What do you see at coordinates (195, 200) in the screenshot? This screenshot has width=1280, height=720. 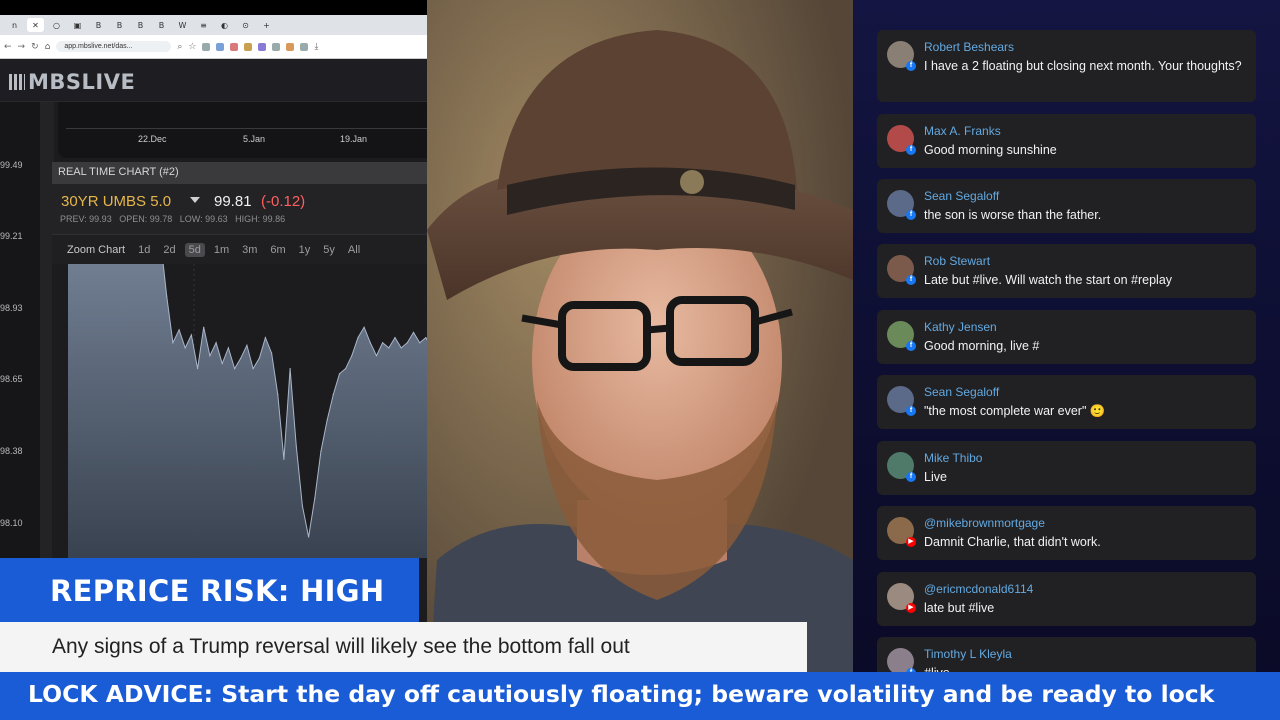 I see `chevron-down-icon` at bounding box center [195, 200].